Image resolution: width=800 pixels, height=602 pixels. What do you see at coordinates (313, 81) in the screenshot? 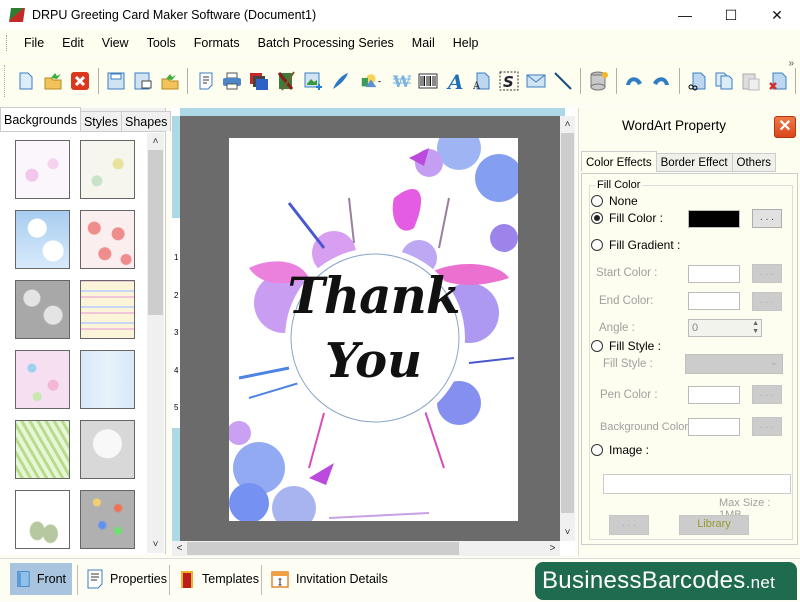
I see `insert-image-button` at bounding box center [313, 81].